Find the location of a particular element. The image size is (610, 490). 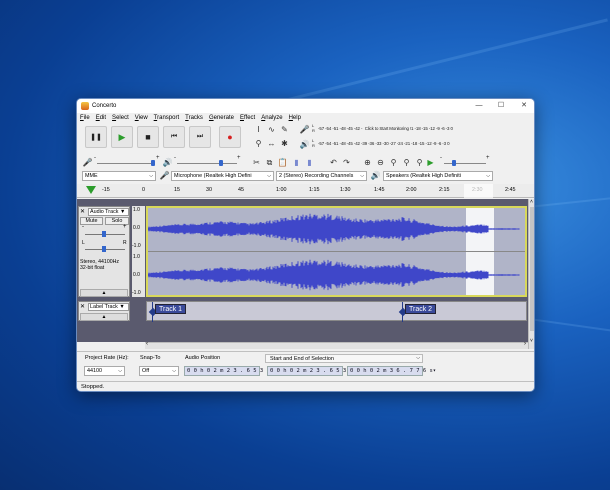

gain-thumb is located at coordinates (104, 234).